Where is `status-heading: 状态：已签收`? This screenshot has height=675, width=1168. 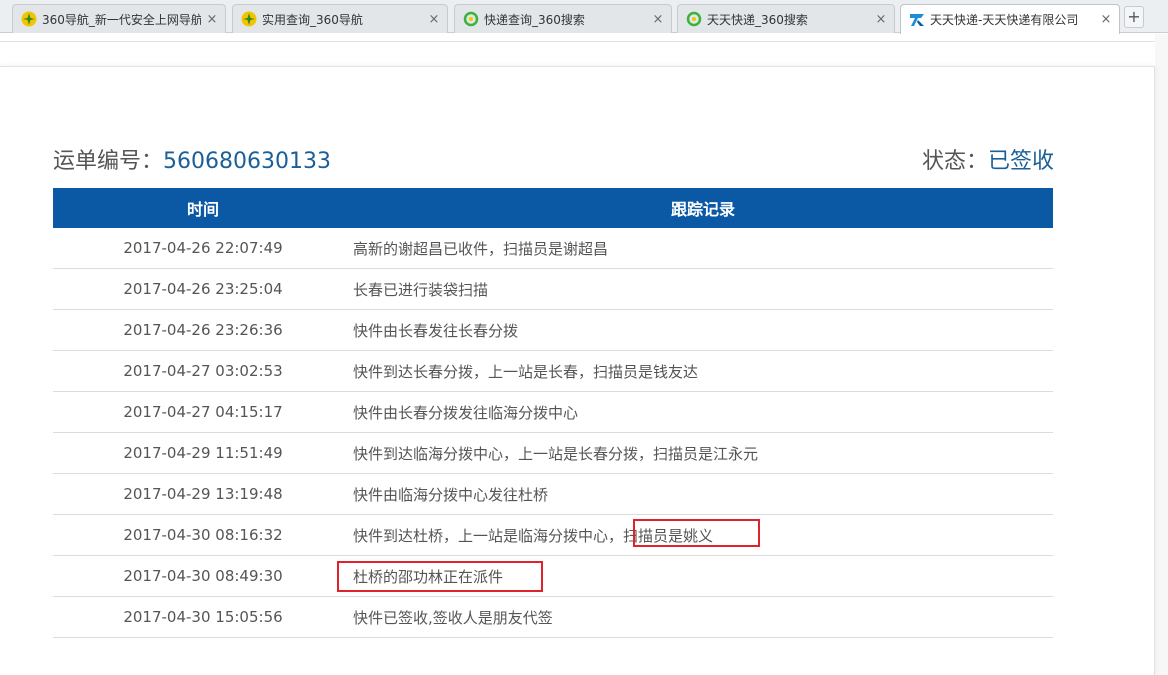 status-heading: 状态：已签收 is located at coordinates (988, 159).